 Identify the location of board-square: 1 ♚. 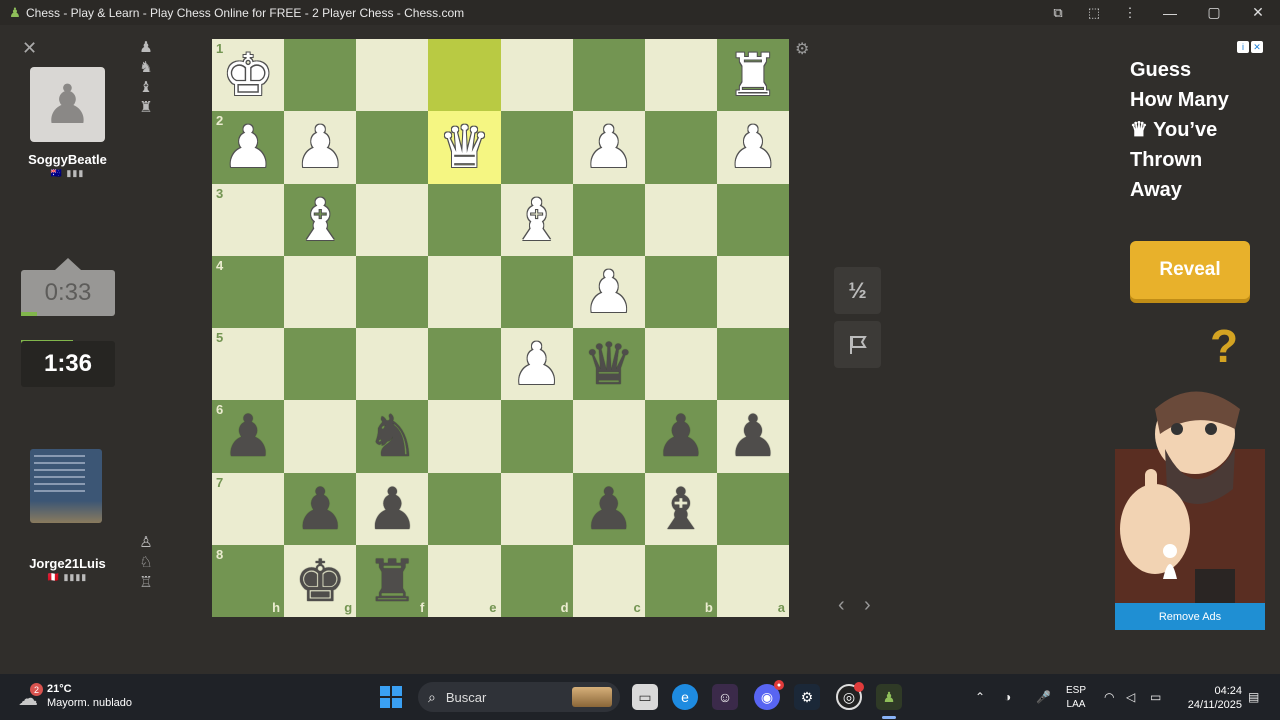
(248, 75).